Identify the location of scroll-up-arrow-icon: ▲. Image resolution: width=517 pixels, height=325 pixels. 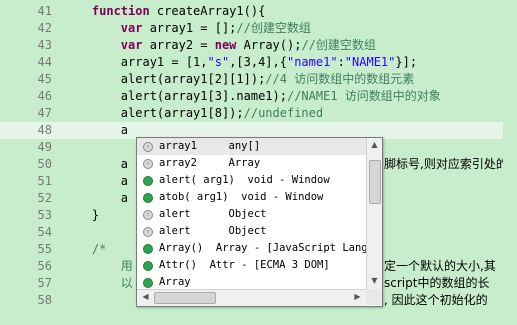
(374, 144).